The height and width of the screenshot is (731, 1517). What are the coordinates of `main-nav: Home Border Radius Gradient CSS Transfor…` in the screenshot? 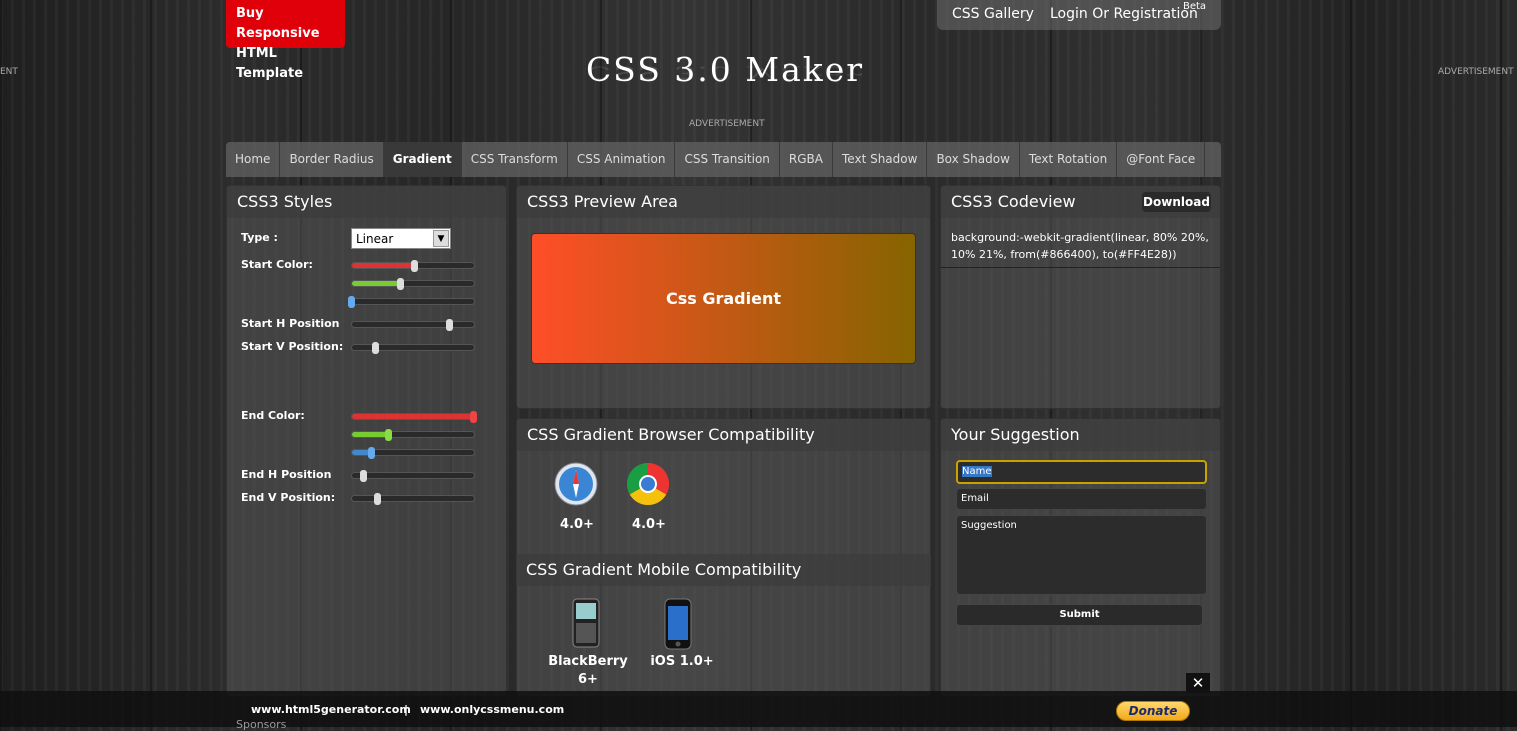 It's located at (723, 159).